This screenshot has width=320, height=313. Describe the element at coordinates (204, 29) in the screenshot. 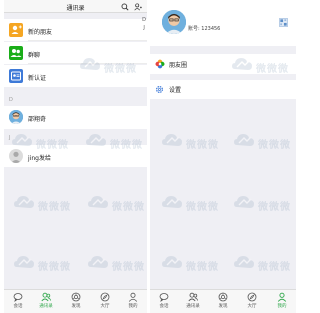

I see `account-id: 账号: 123456` at that location.